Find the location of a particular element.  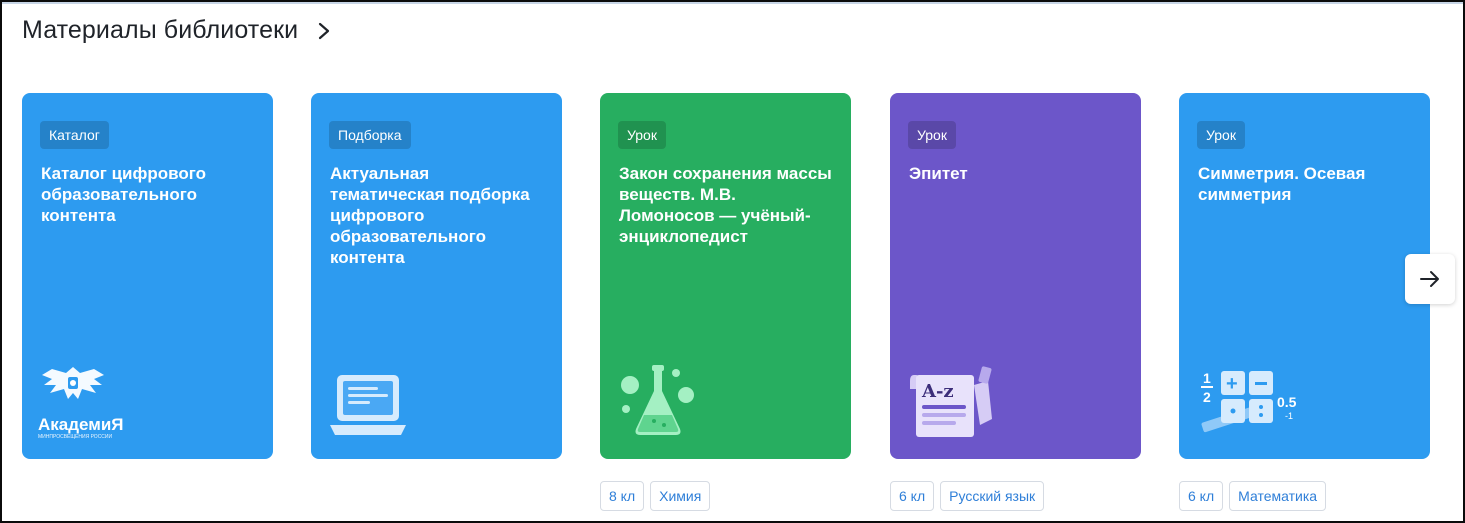

card-badge: Подборка is located at coordinates (370, 135).